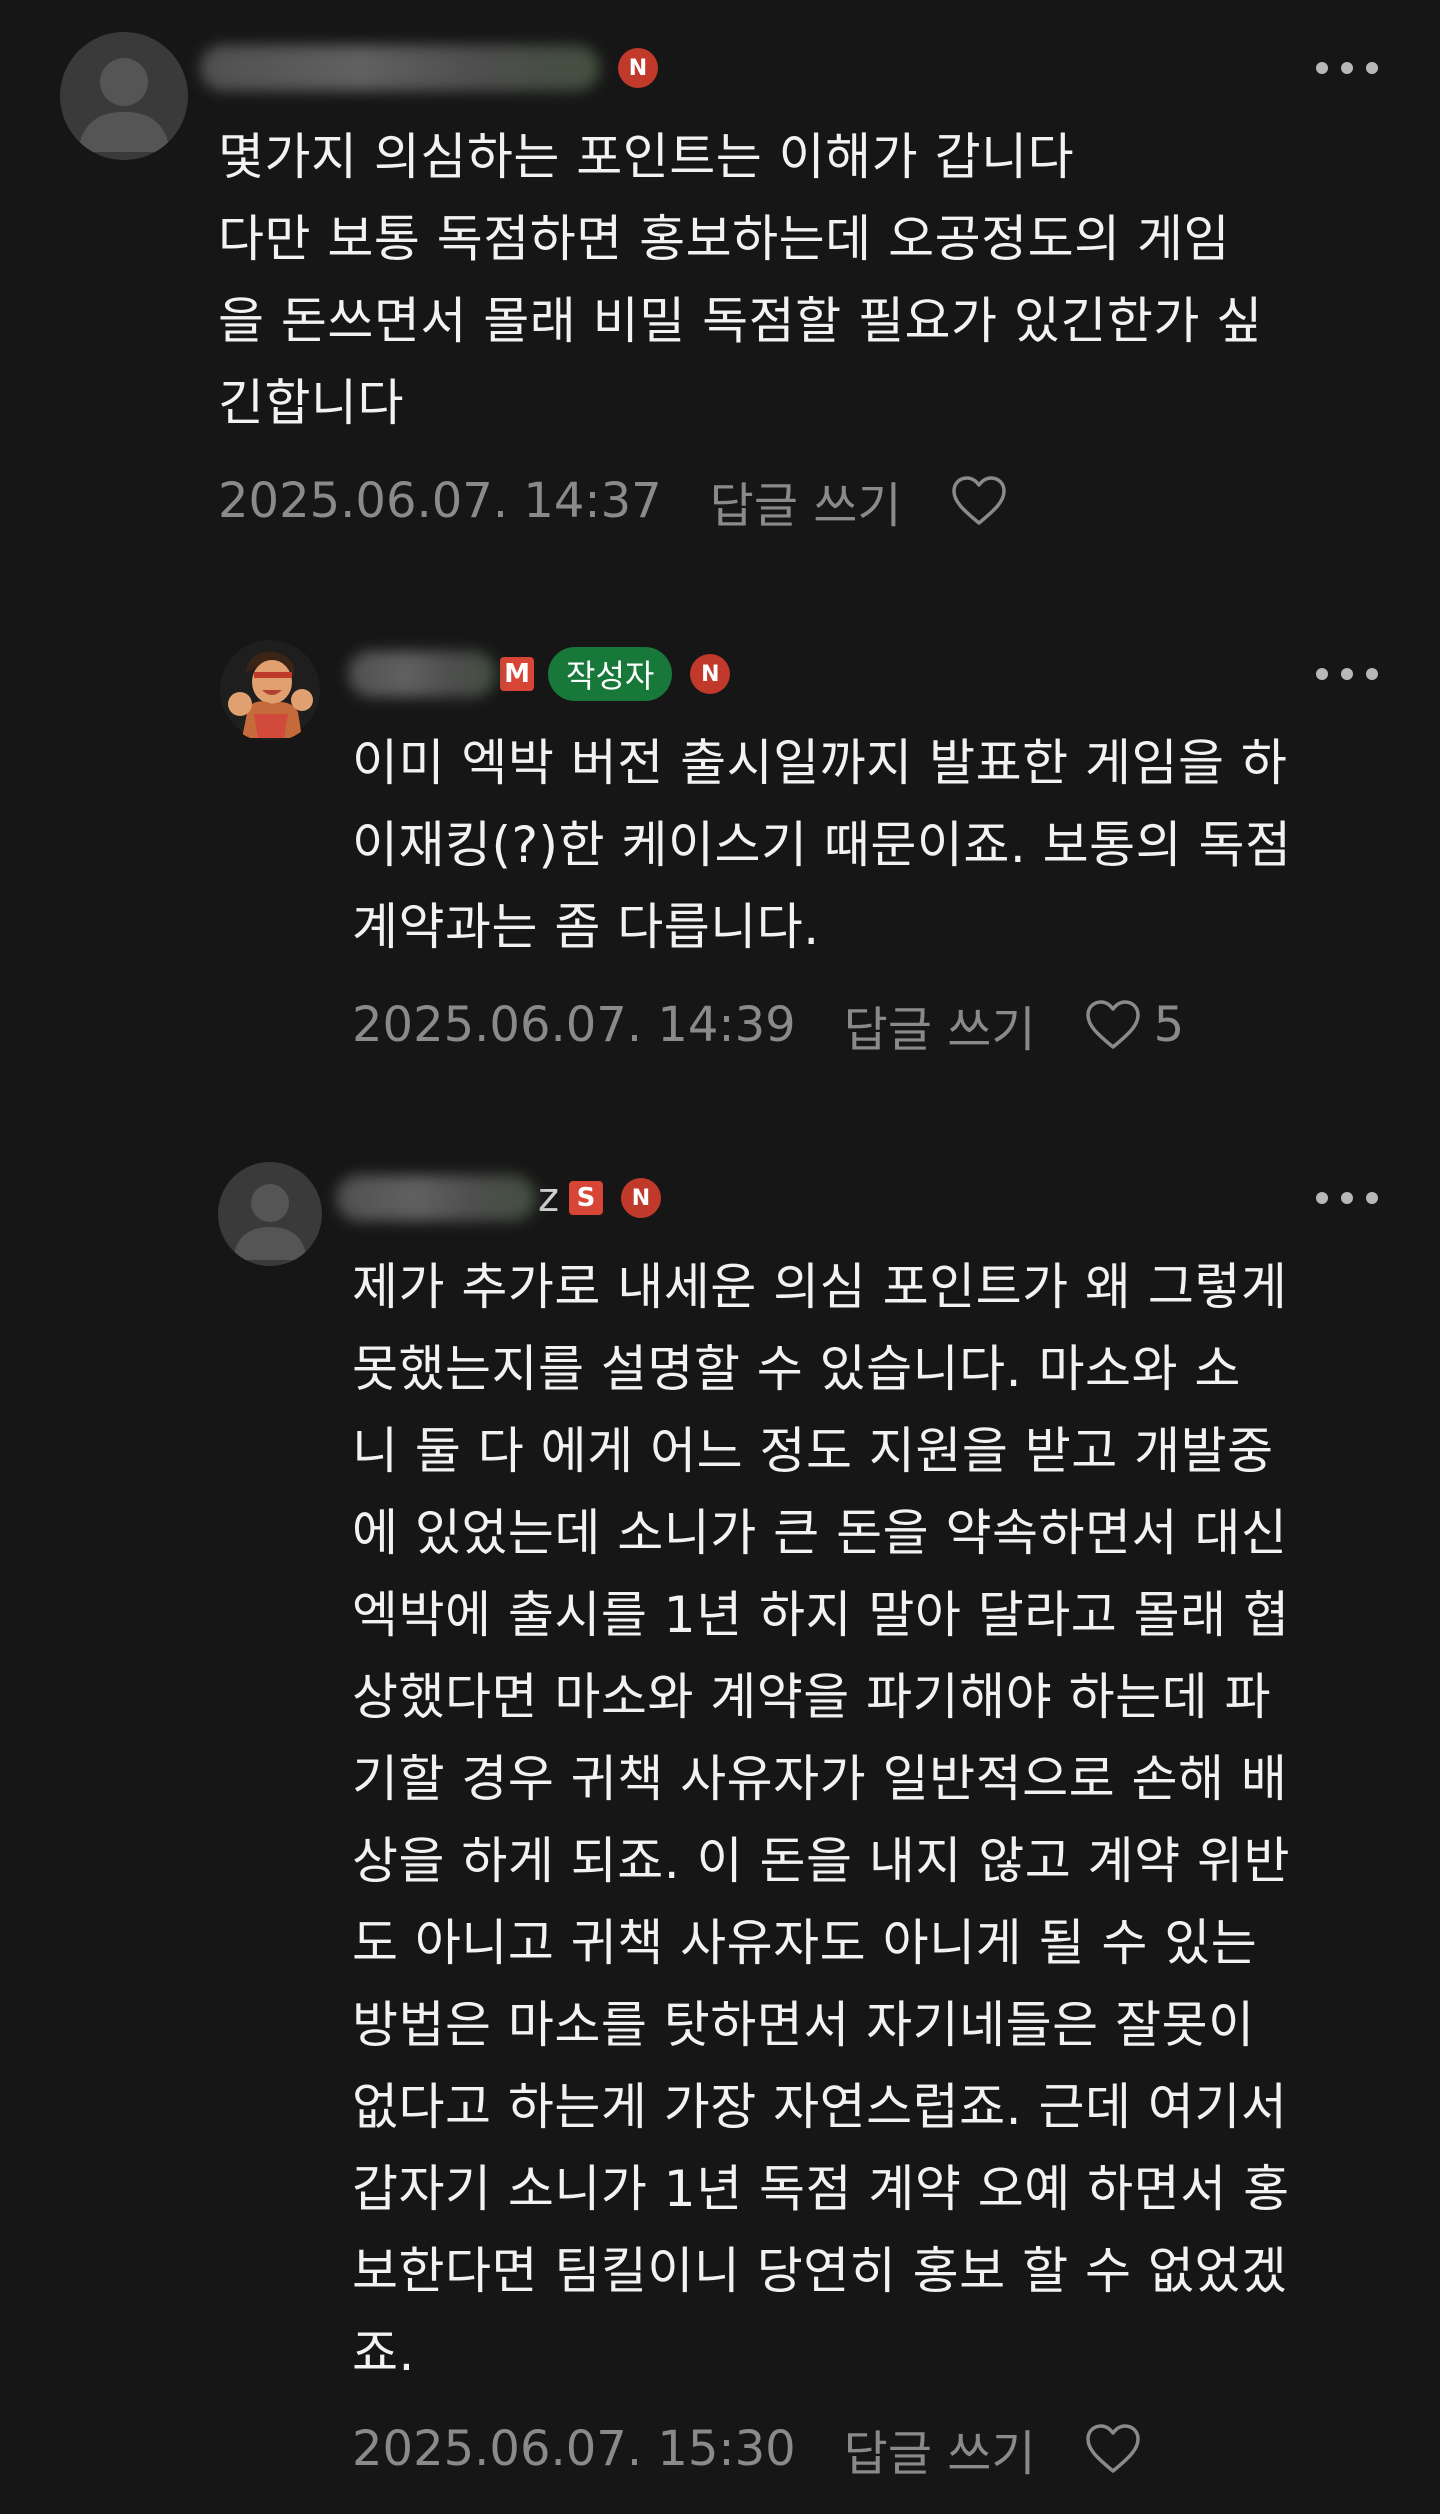 The image size is (1440, 2514). I want to click on comment-line: 상을 하게 되죠. 이 돈을 내지 않고 계약 위반, so click(821, 1861).